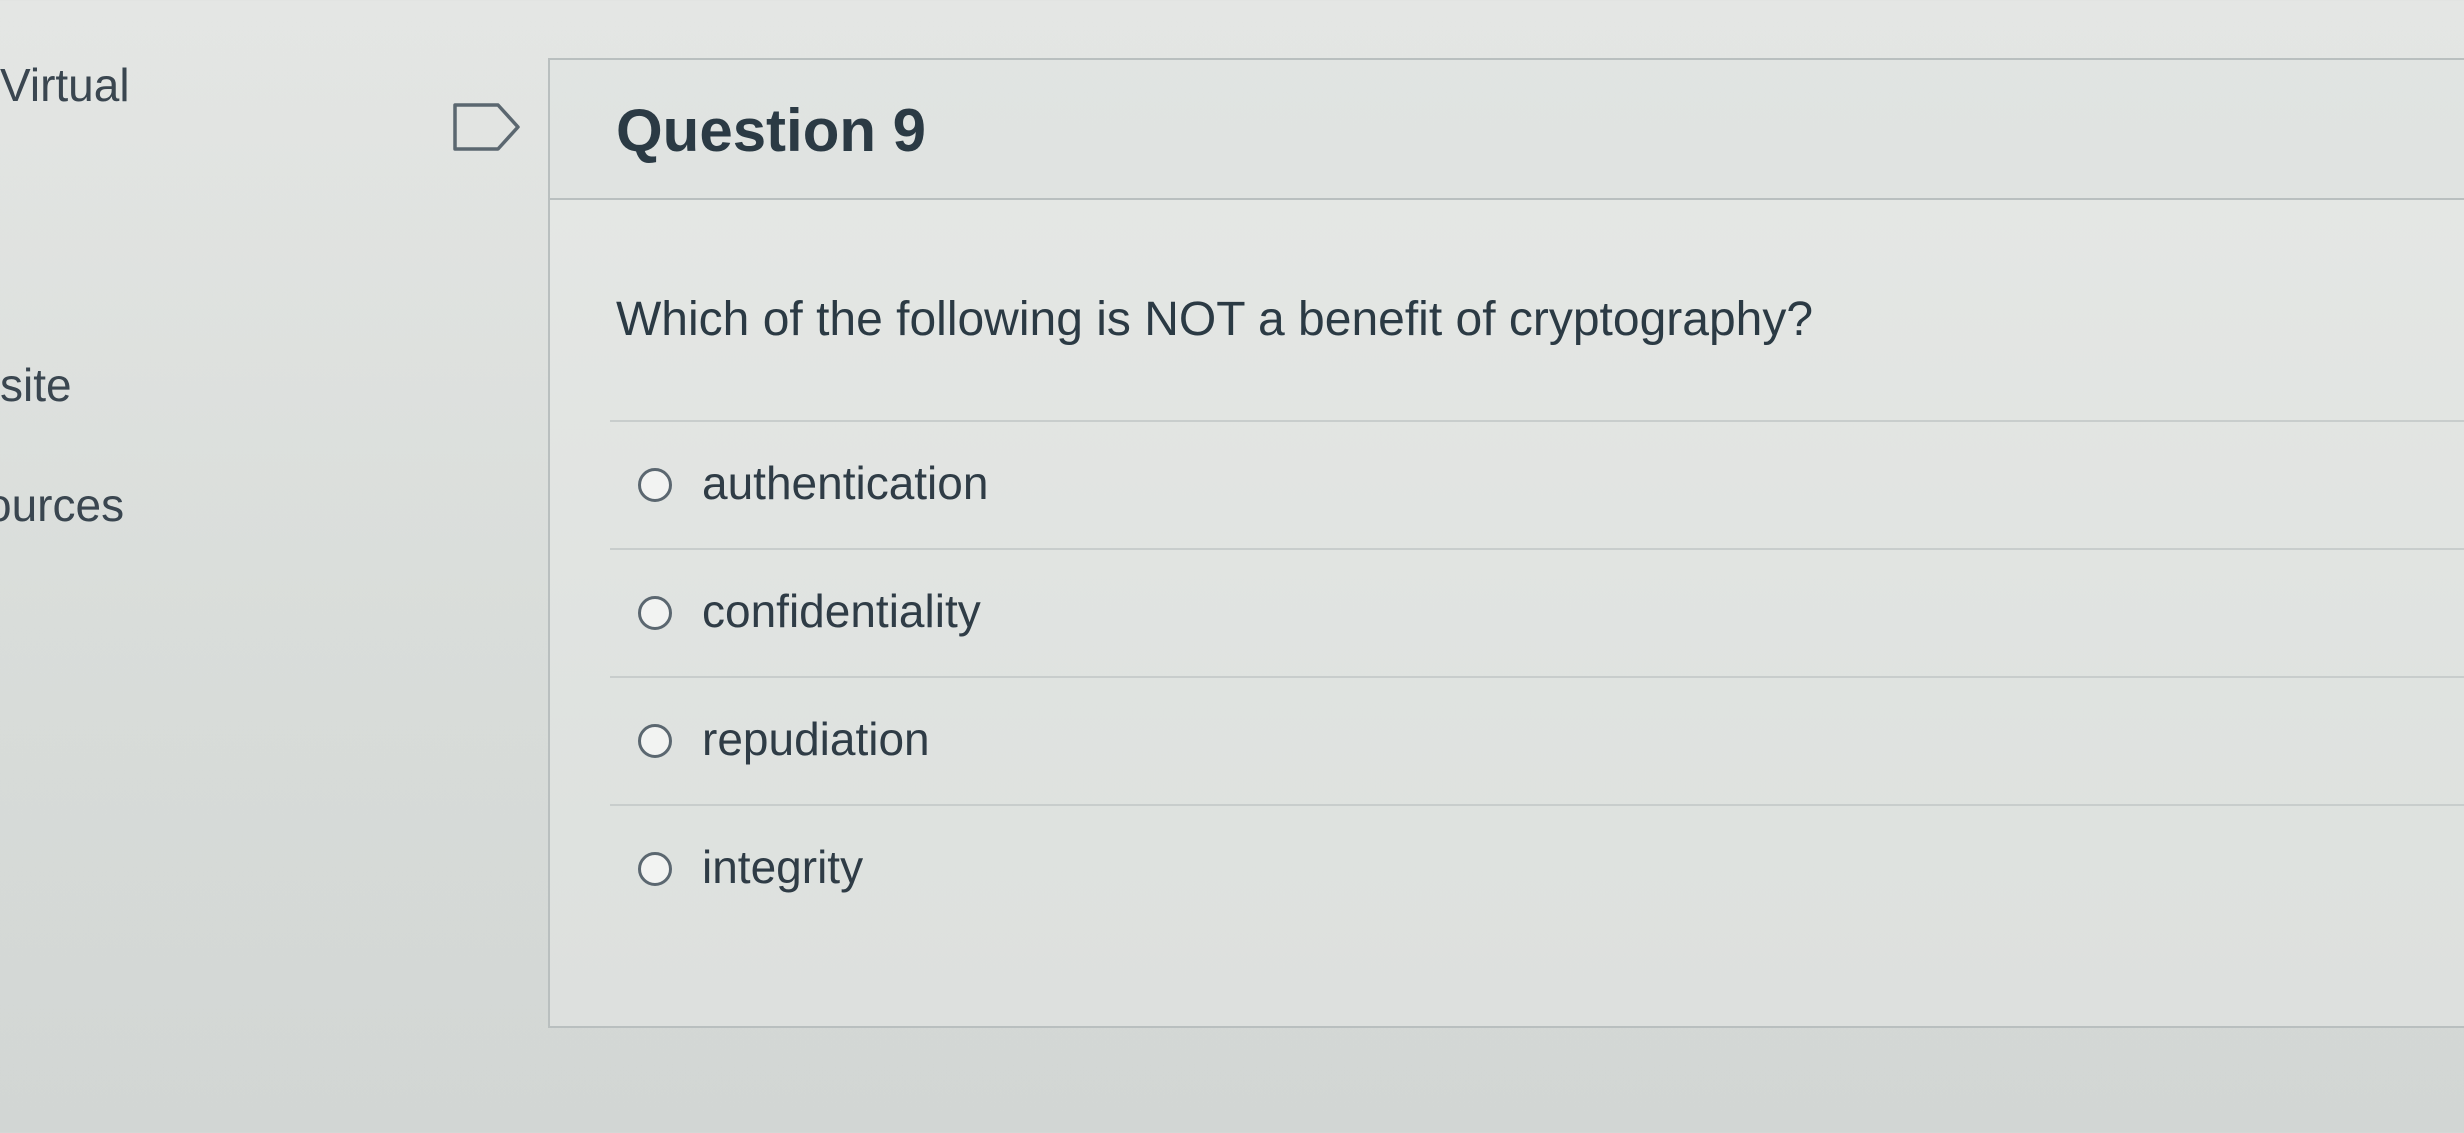  What do you see at coordinates (841, 611) in the screenshot?
I see `answer-label: confidentiality` at bounding box center [841, 611].